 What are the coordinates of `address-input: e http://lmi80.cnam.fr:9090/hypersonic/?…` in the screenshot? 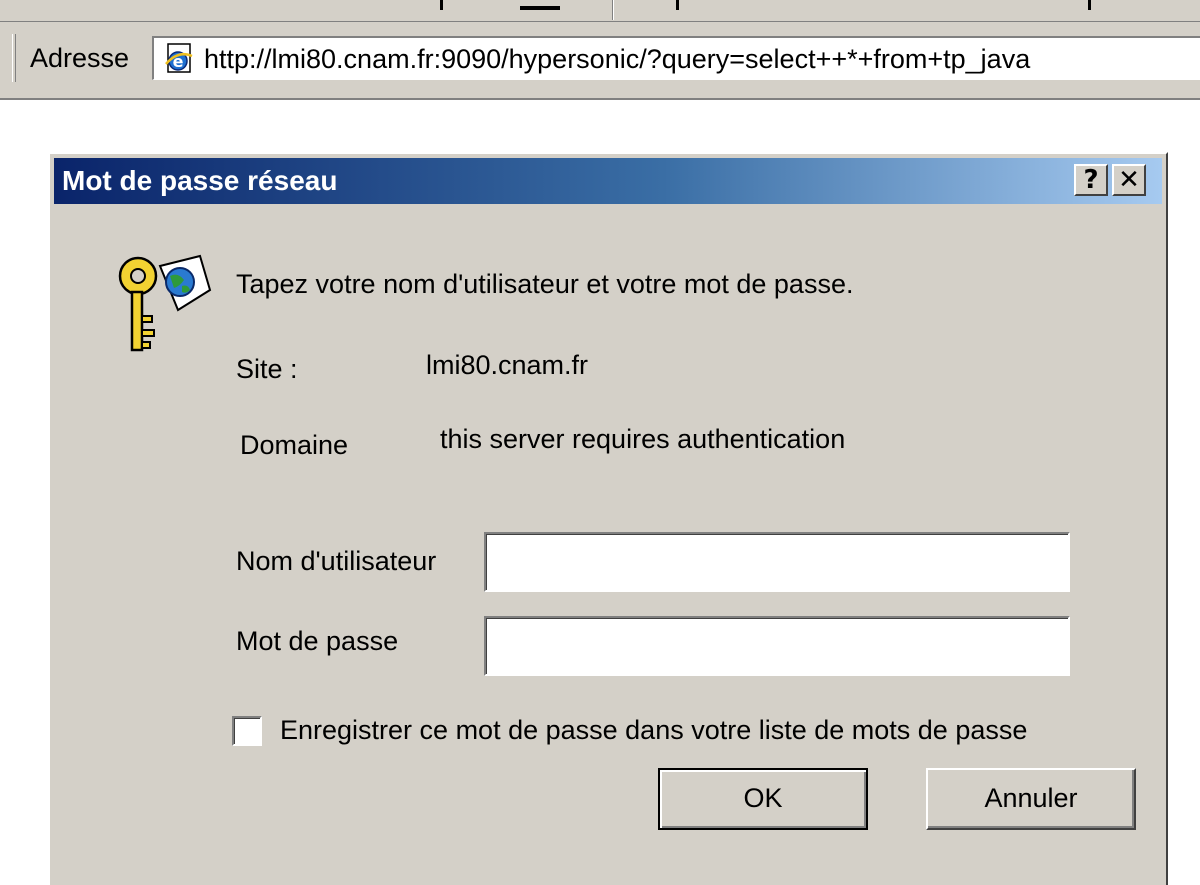 It's located at (676, 58).